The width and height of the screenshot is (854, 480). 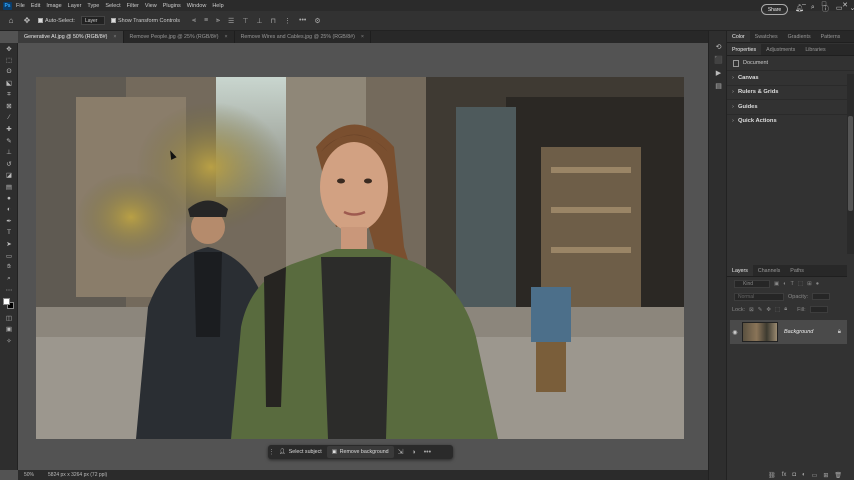 What do you see at coordinates (29, 475) in the screenshot?
I see `zoom-level: 50%` at bounding box center [29, 475].